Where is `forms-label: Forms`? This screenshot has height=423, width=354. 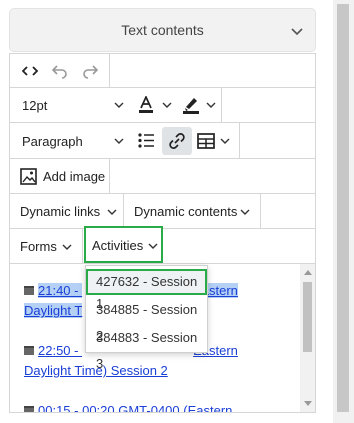 forms-label: Forms is located at coordinates (38, 246).